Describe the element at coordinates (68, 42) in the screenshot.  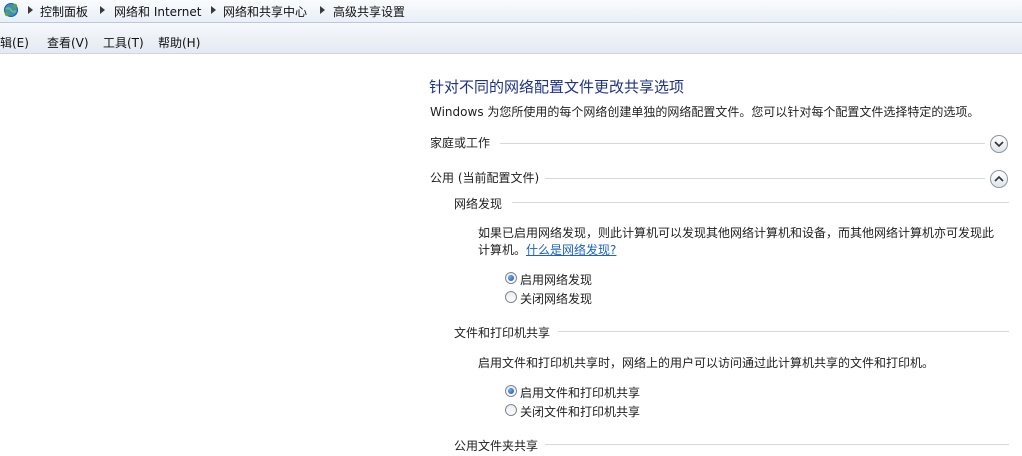
I see `menu-view: 查看(V)` at that location.